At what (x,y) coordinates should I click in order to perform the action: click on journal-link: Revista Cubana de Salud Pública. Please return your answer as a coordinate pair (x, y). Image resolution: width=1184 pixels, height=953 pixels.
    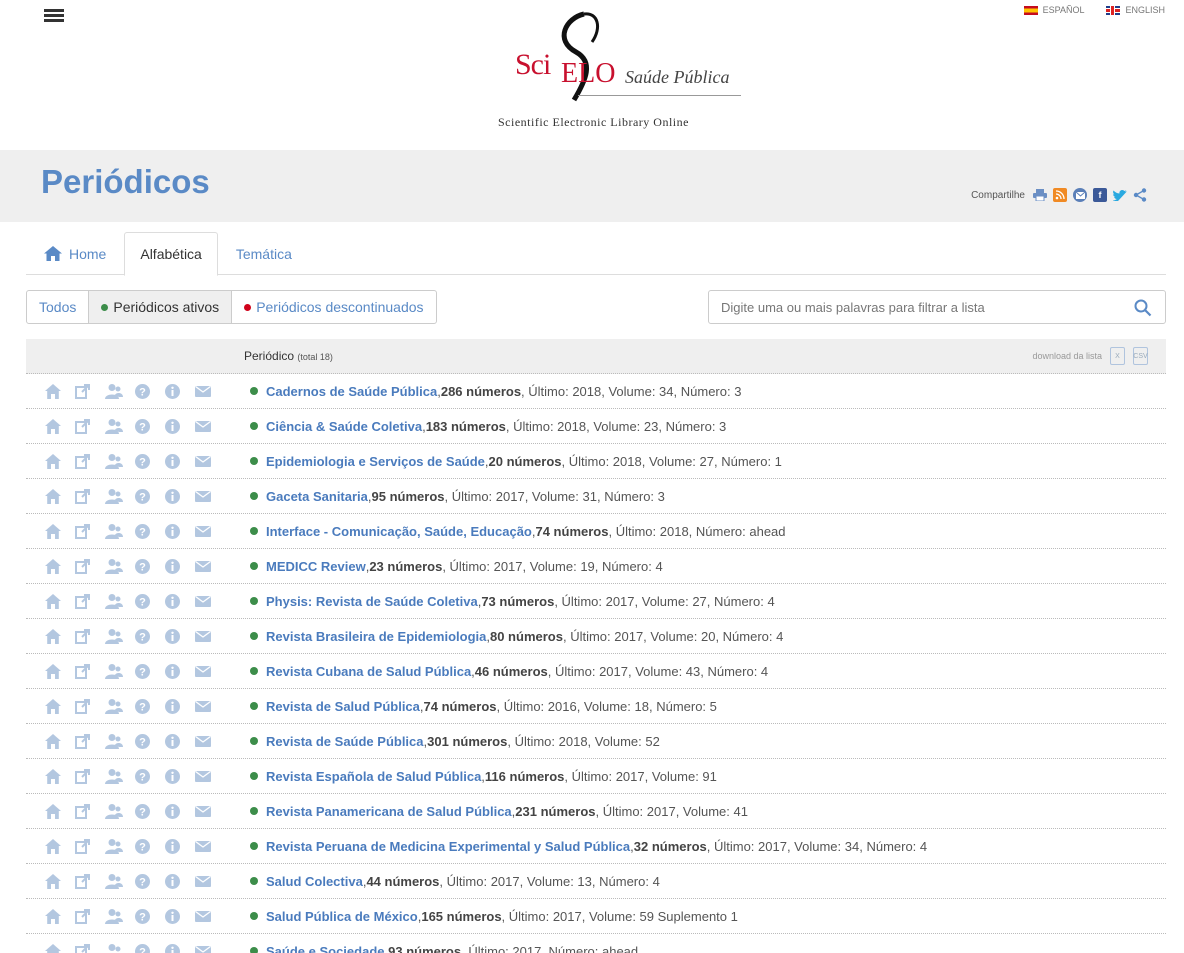
    Looking at the image, I should click on (368, 671).